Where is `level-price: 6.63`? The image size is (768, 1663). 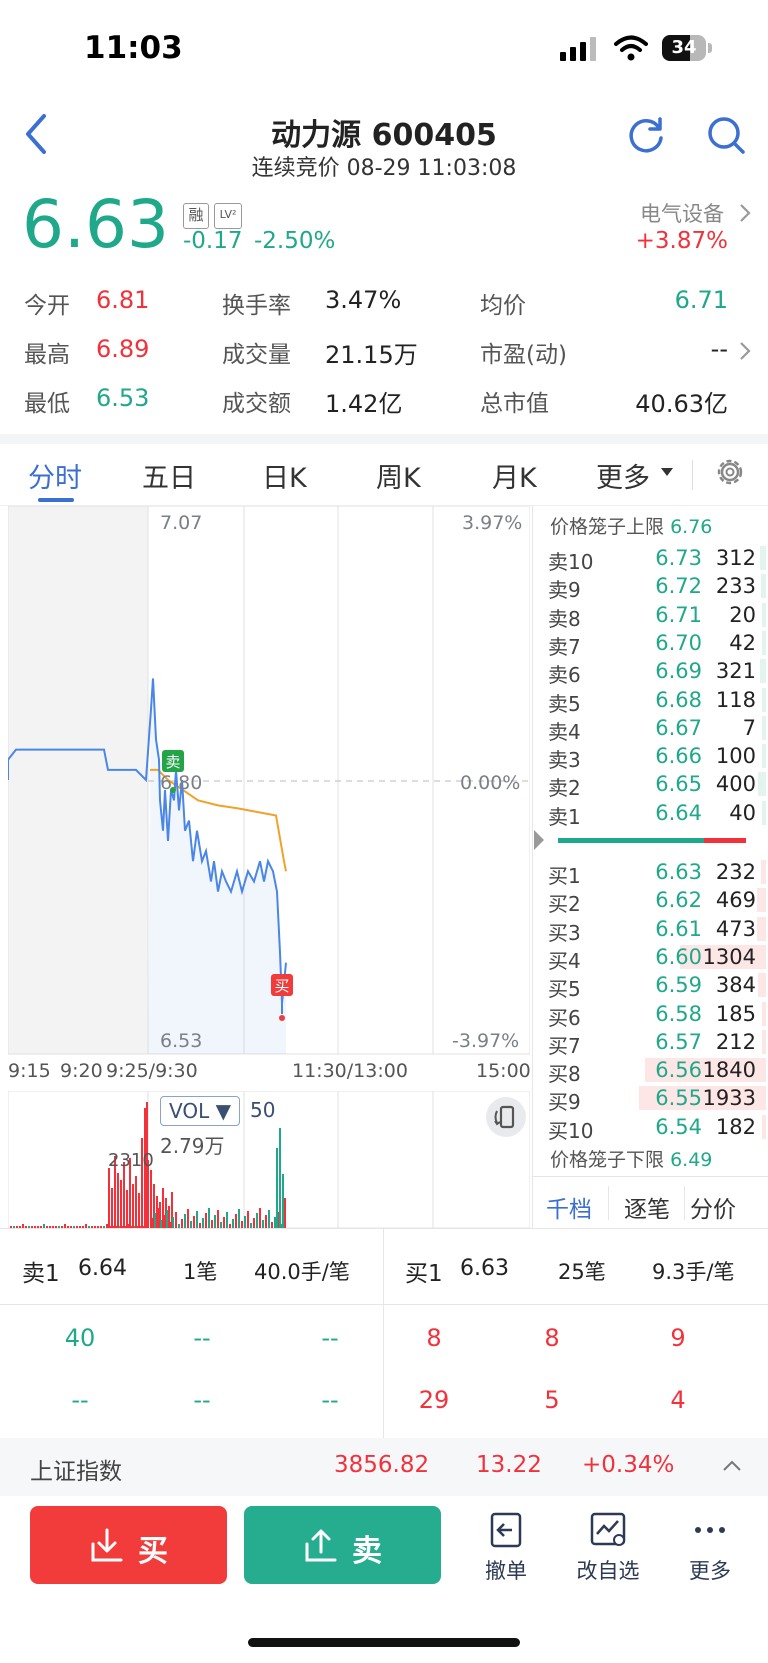
level-price: 6.63 is located at coordinates (678, 872).